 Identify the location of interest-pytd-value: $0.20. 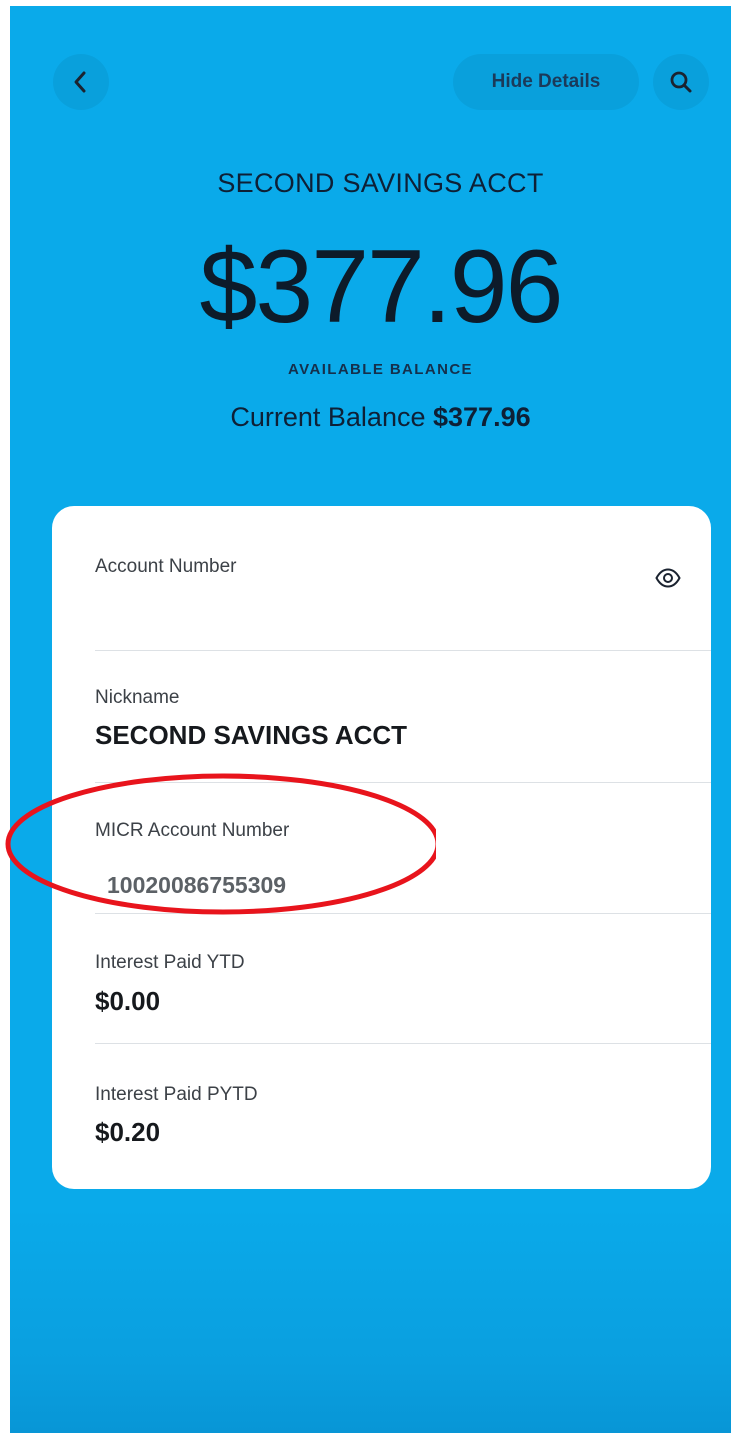
(128, 1132).